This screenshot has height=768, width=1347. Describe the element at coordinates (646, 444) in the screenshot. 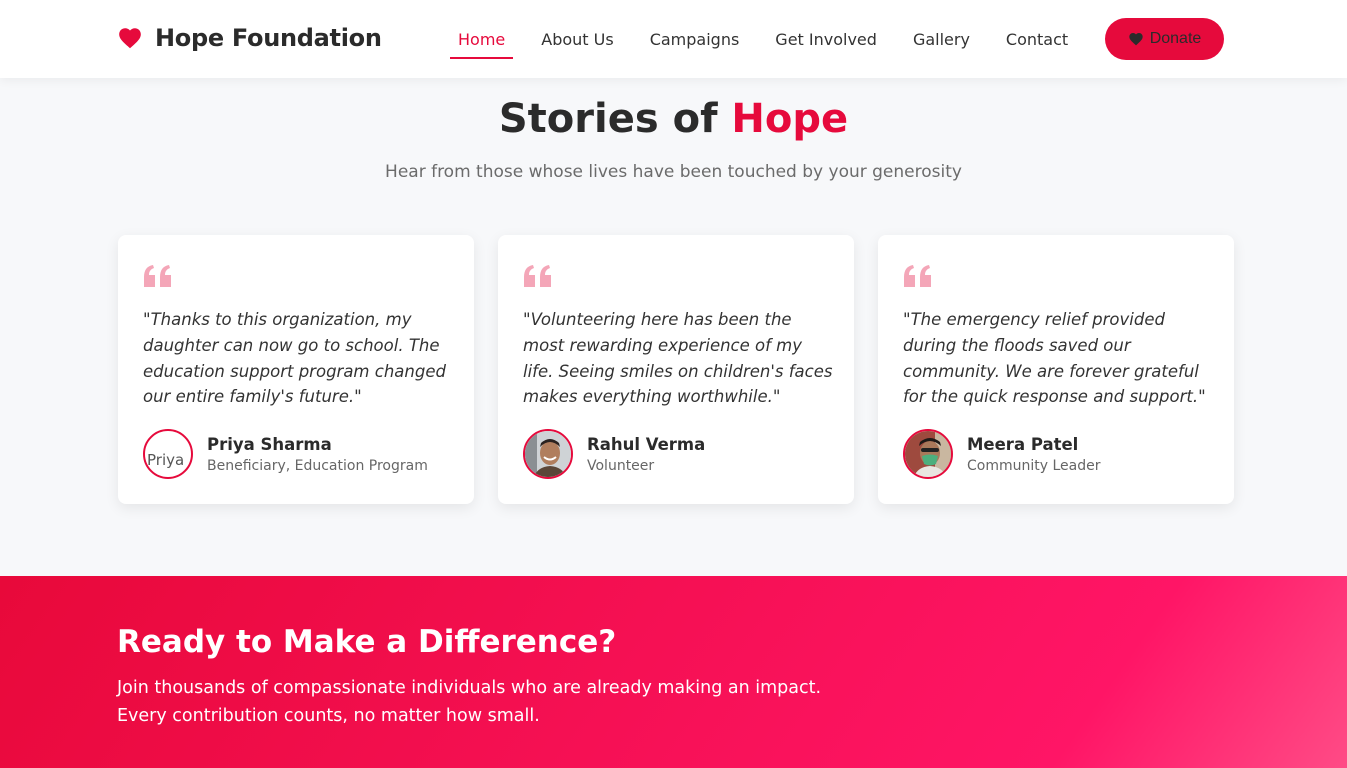

I see `person-name: Rahul Verma` at that location.